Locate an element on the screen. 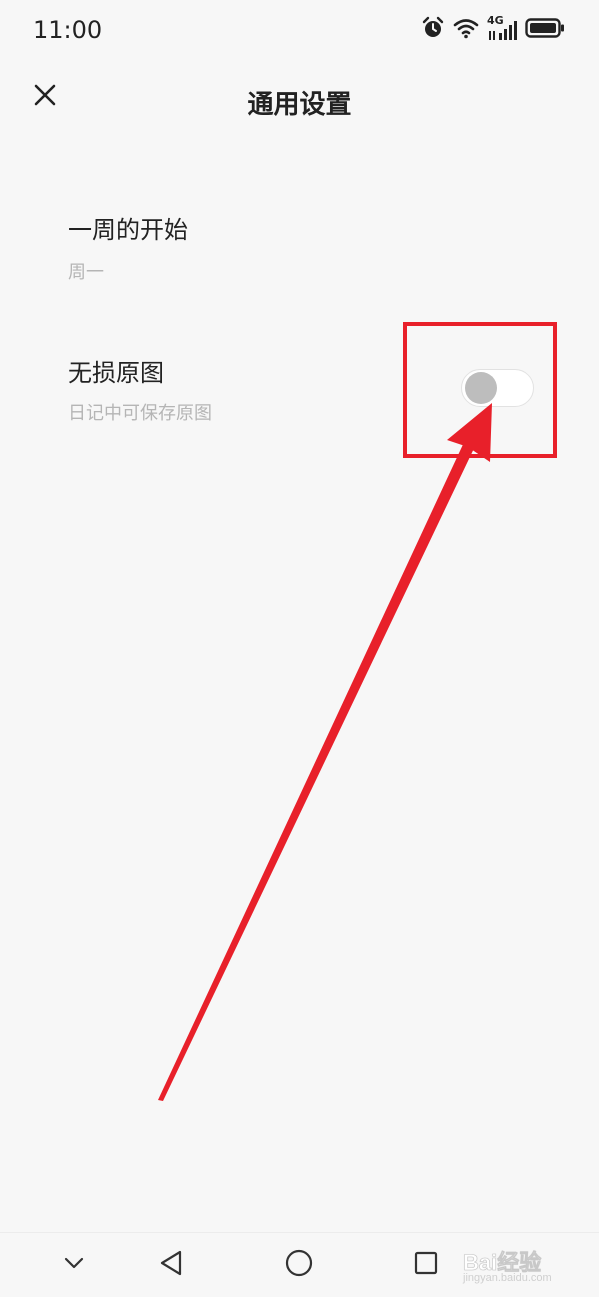  status-time: 11:00 is located at coordinates (68, 30).